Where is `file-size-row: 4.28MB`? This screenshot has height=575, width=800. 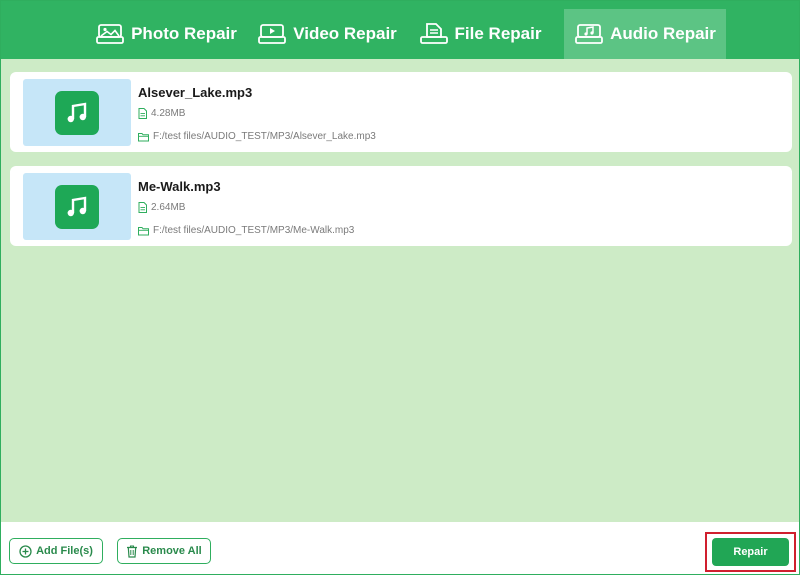 file-size-row: 4.28MB is located at coordinates (161, 113).